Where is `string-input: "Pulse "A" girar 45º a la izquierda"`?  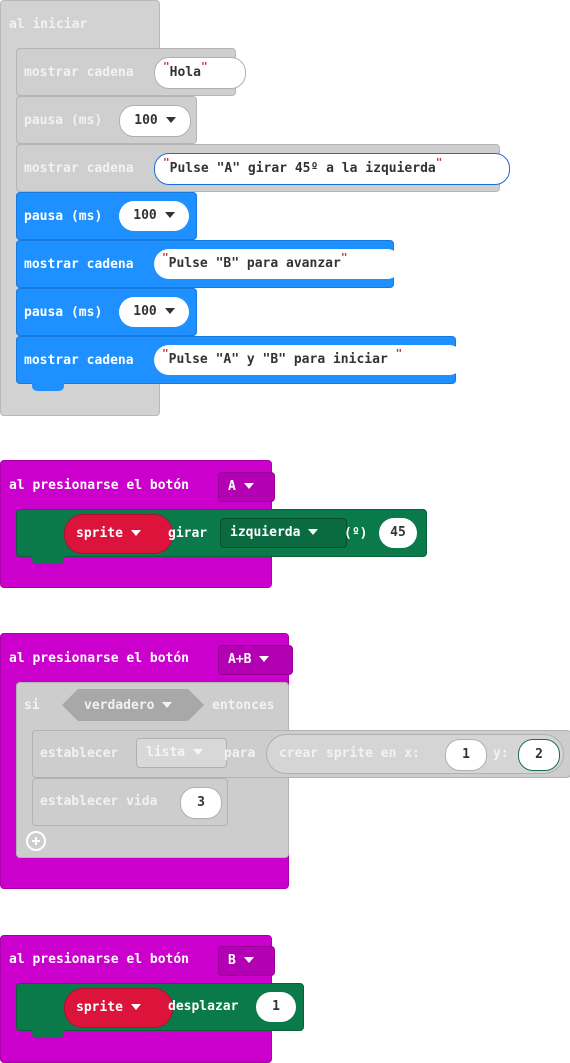 string-input: "Pulse "A" girar 45º a la izquierda" is located at coordinates (332, 169).